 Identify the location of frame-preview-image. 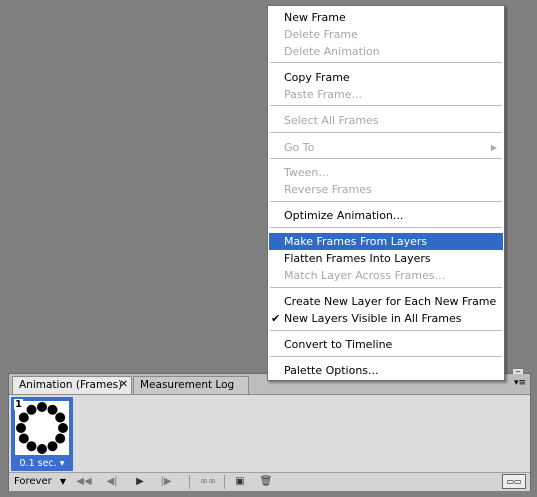
(42, 428).